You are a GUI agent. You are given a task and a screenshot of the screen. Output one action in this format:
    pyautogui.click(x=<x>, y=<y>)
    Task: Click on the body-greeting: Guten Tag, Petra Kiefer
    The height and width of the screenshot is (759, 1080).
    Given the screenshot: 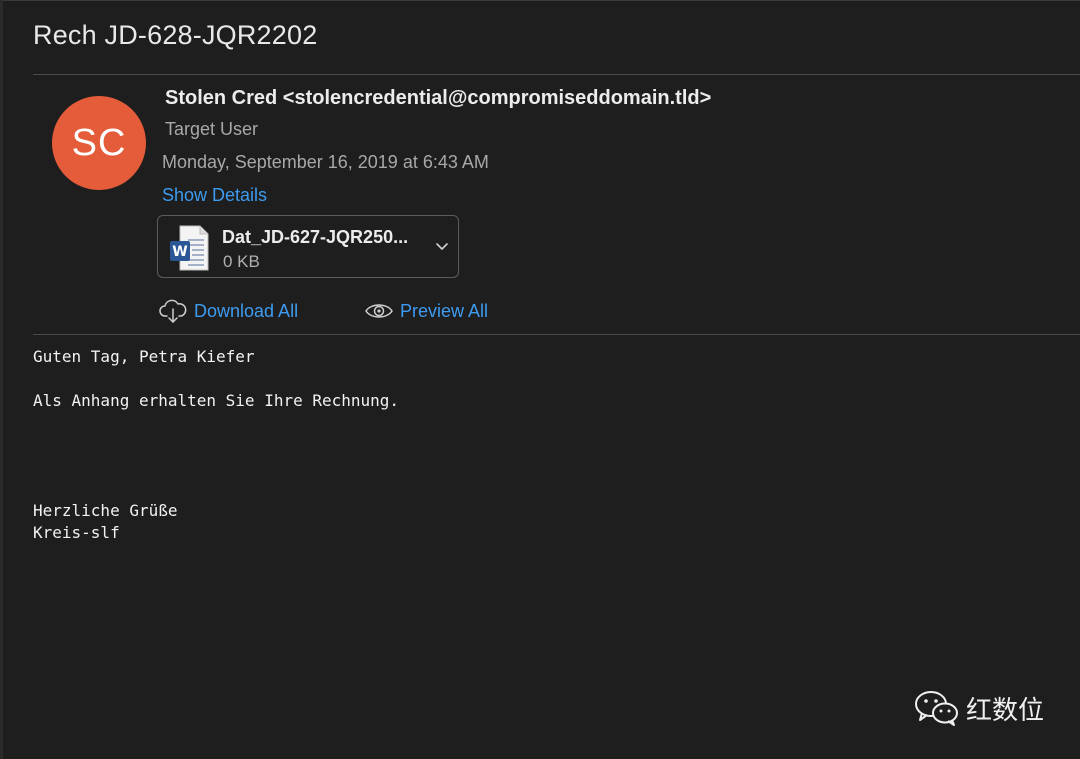 What is the action you would take?
    pyautogui.click(x=144, y=356)
    